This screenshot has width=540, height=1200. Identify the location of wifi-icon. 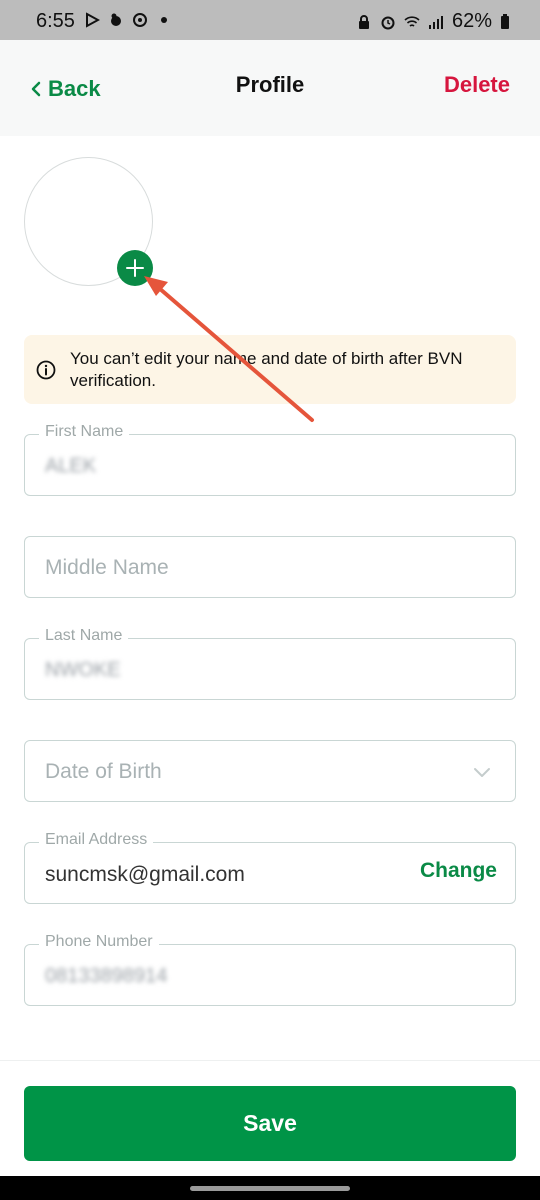
(412, 21).